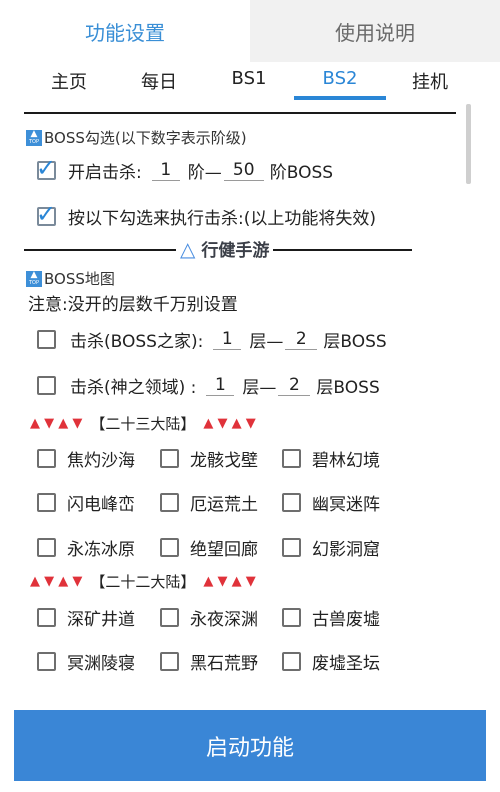 The width and height of the screenshot is (500, 792). Describe the element at coordinates (224, 505) in the screenshot. I see `map-label: 厄运荒土` at that location.